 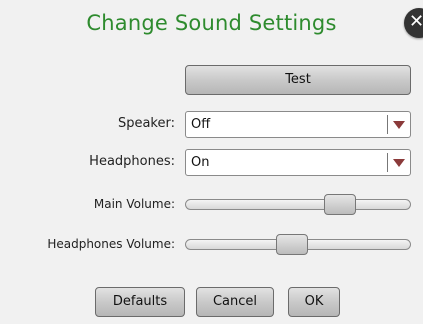 I want to click on speaker-select-value: Off, so click(x=201, y=124).